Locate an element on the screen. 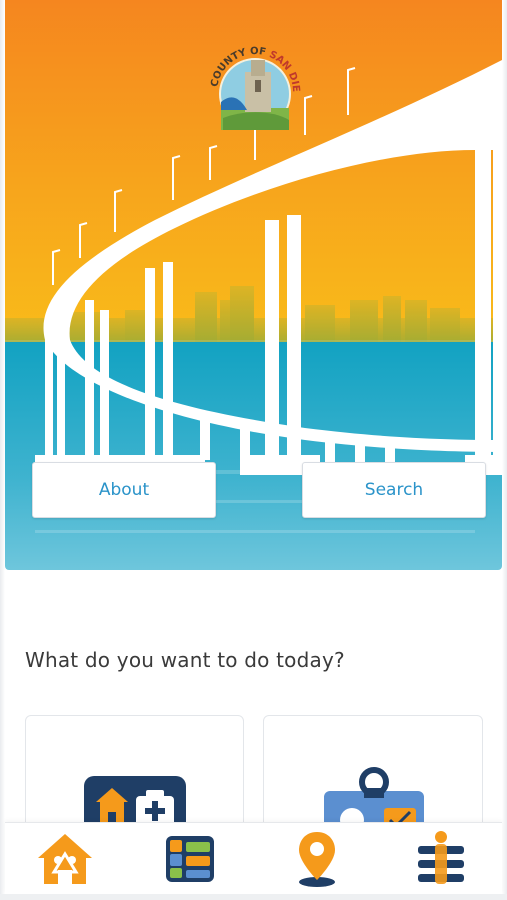 The width and height of the screenshot is (507, 900). menu-person-icon is located at coordinates (441, 857).